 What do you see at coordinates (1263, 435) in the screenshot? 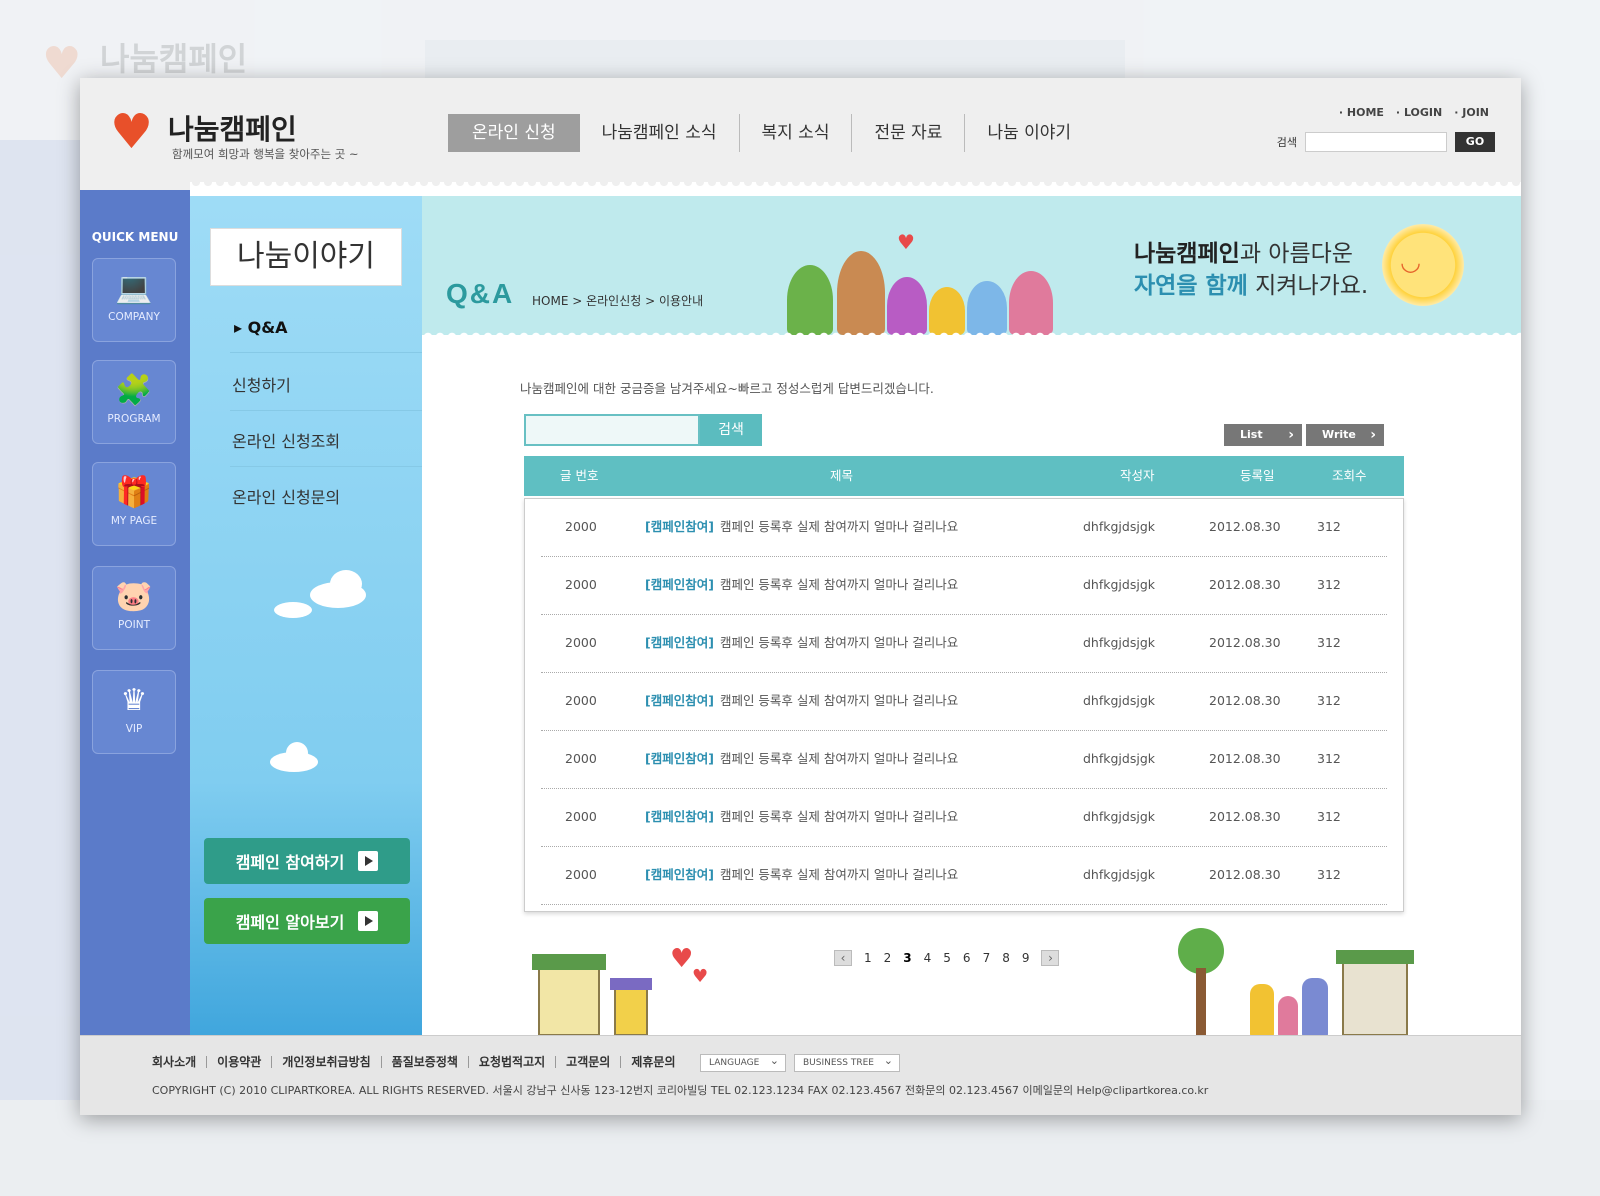
I see `list-button: List` at bounding box center [1263, 435].